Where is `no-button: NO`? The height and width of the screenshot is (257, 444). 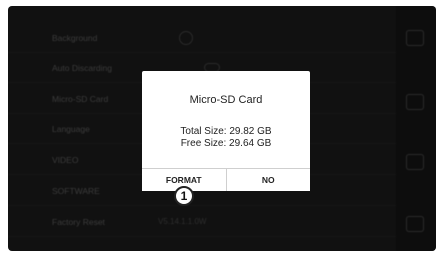 no-button: NO is located at coordinates (267, 180).